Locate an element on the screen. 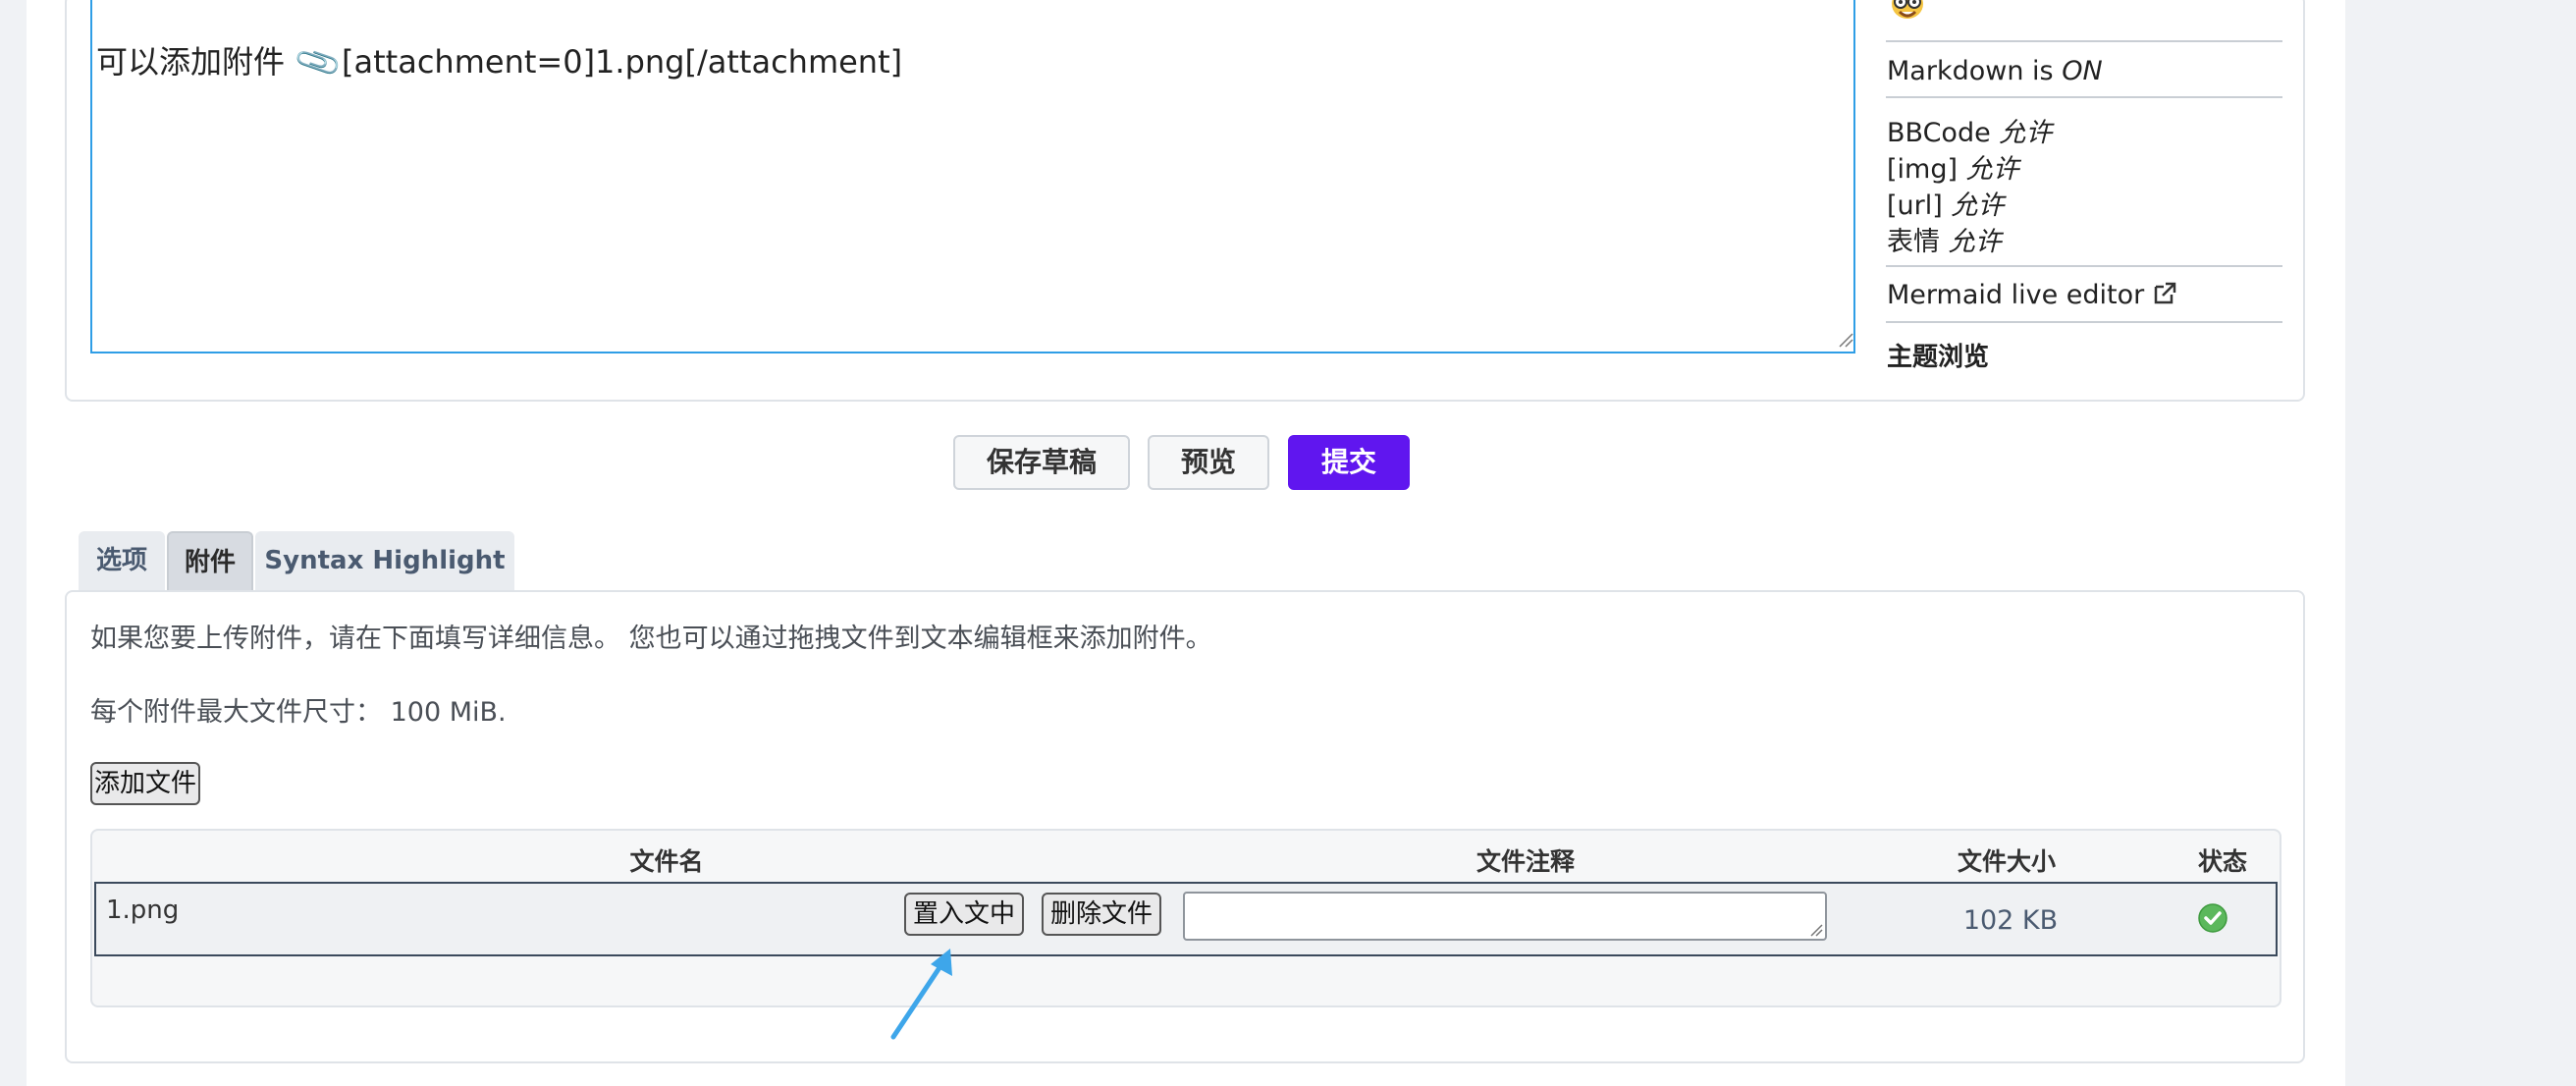 The image size is (2576, 1086). topic-review-link: 主题浏览 is located at coordinates (1938, 355).